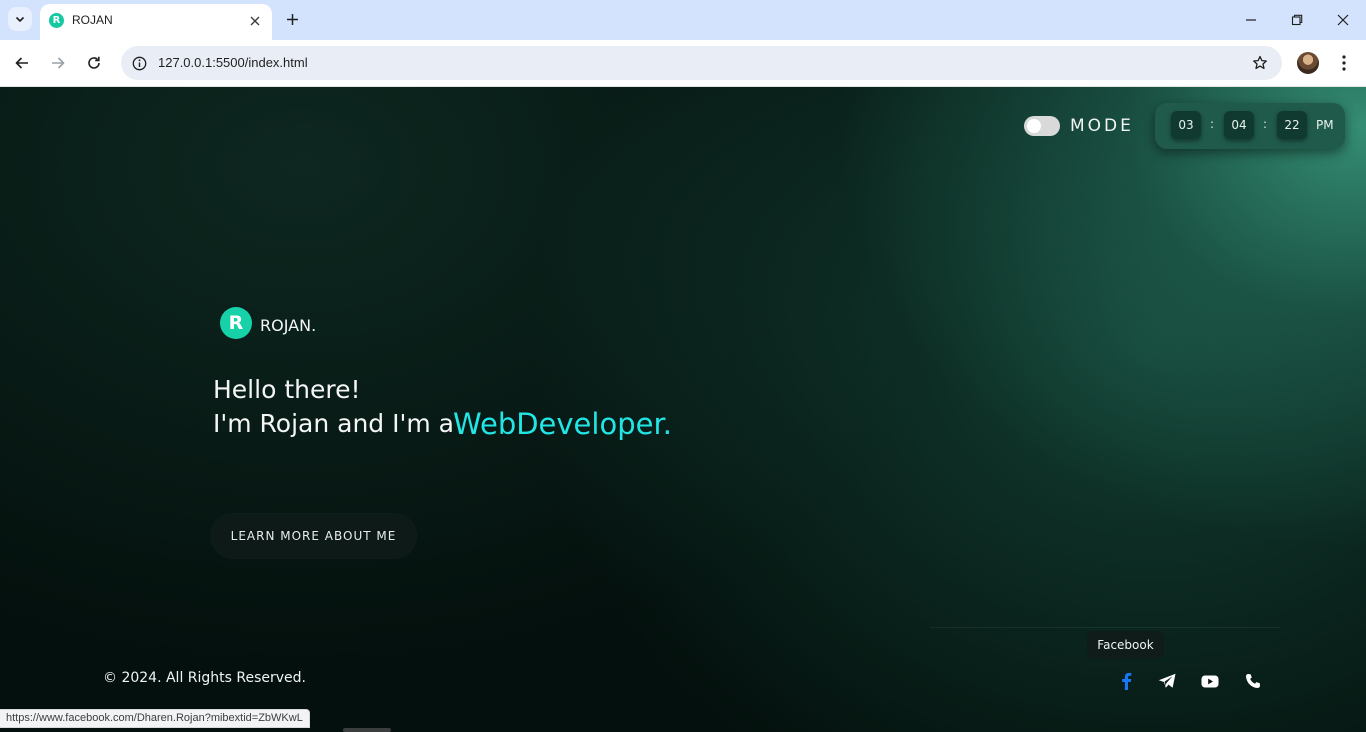  I want to click on facebook-link, so click(1126, 681).